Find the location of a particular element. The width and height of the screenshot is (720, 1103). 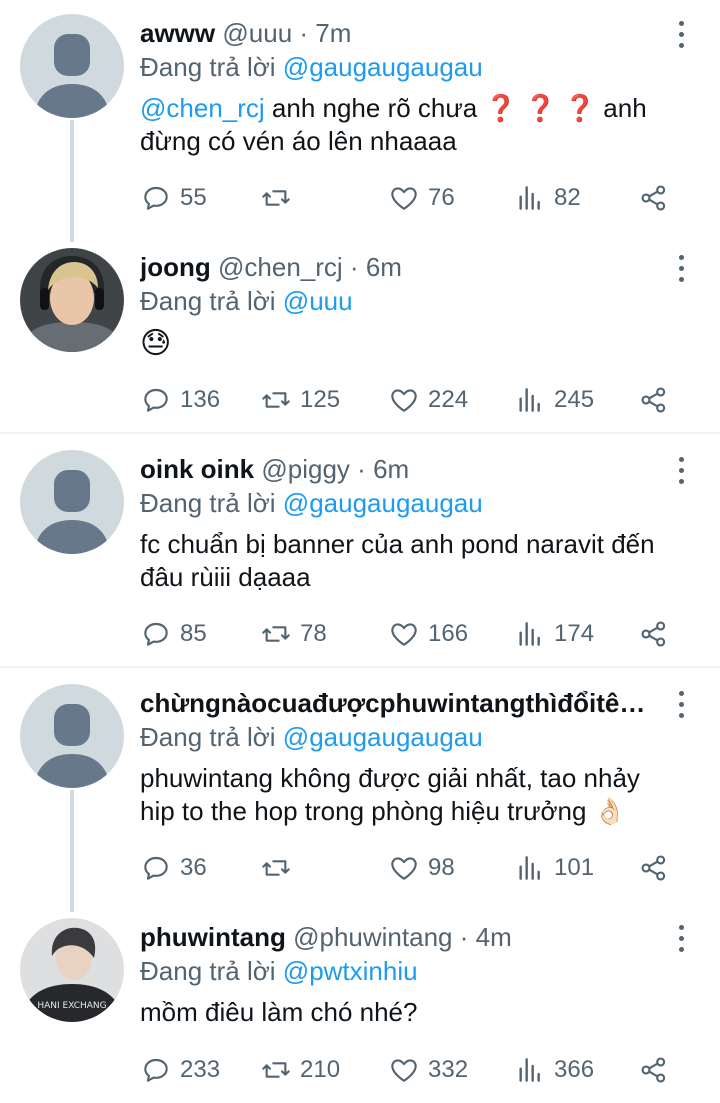

tweet-text: mồm điêu làm chó nhé? is located at coordinates (279, 1012).